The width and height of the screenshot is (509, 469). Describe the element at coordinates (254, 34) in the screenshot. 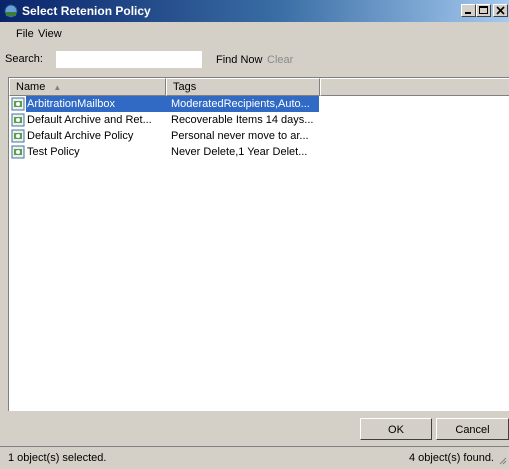

I see `menu-bar: File View` at that location.